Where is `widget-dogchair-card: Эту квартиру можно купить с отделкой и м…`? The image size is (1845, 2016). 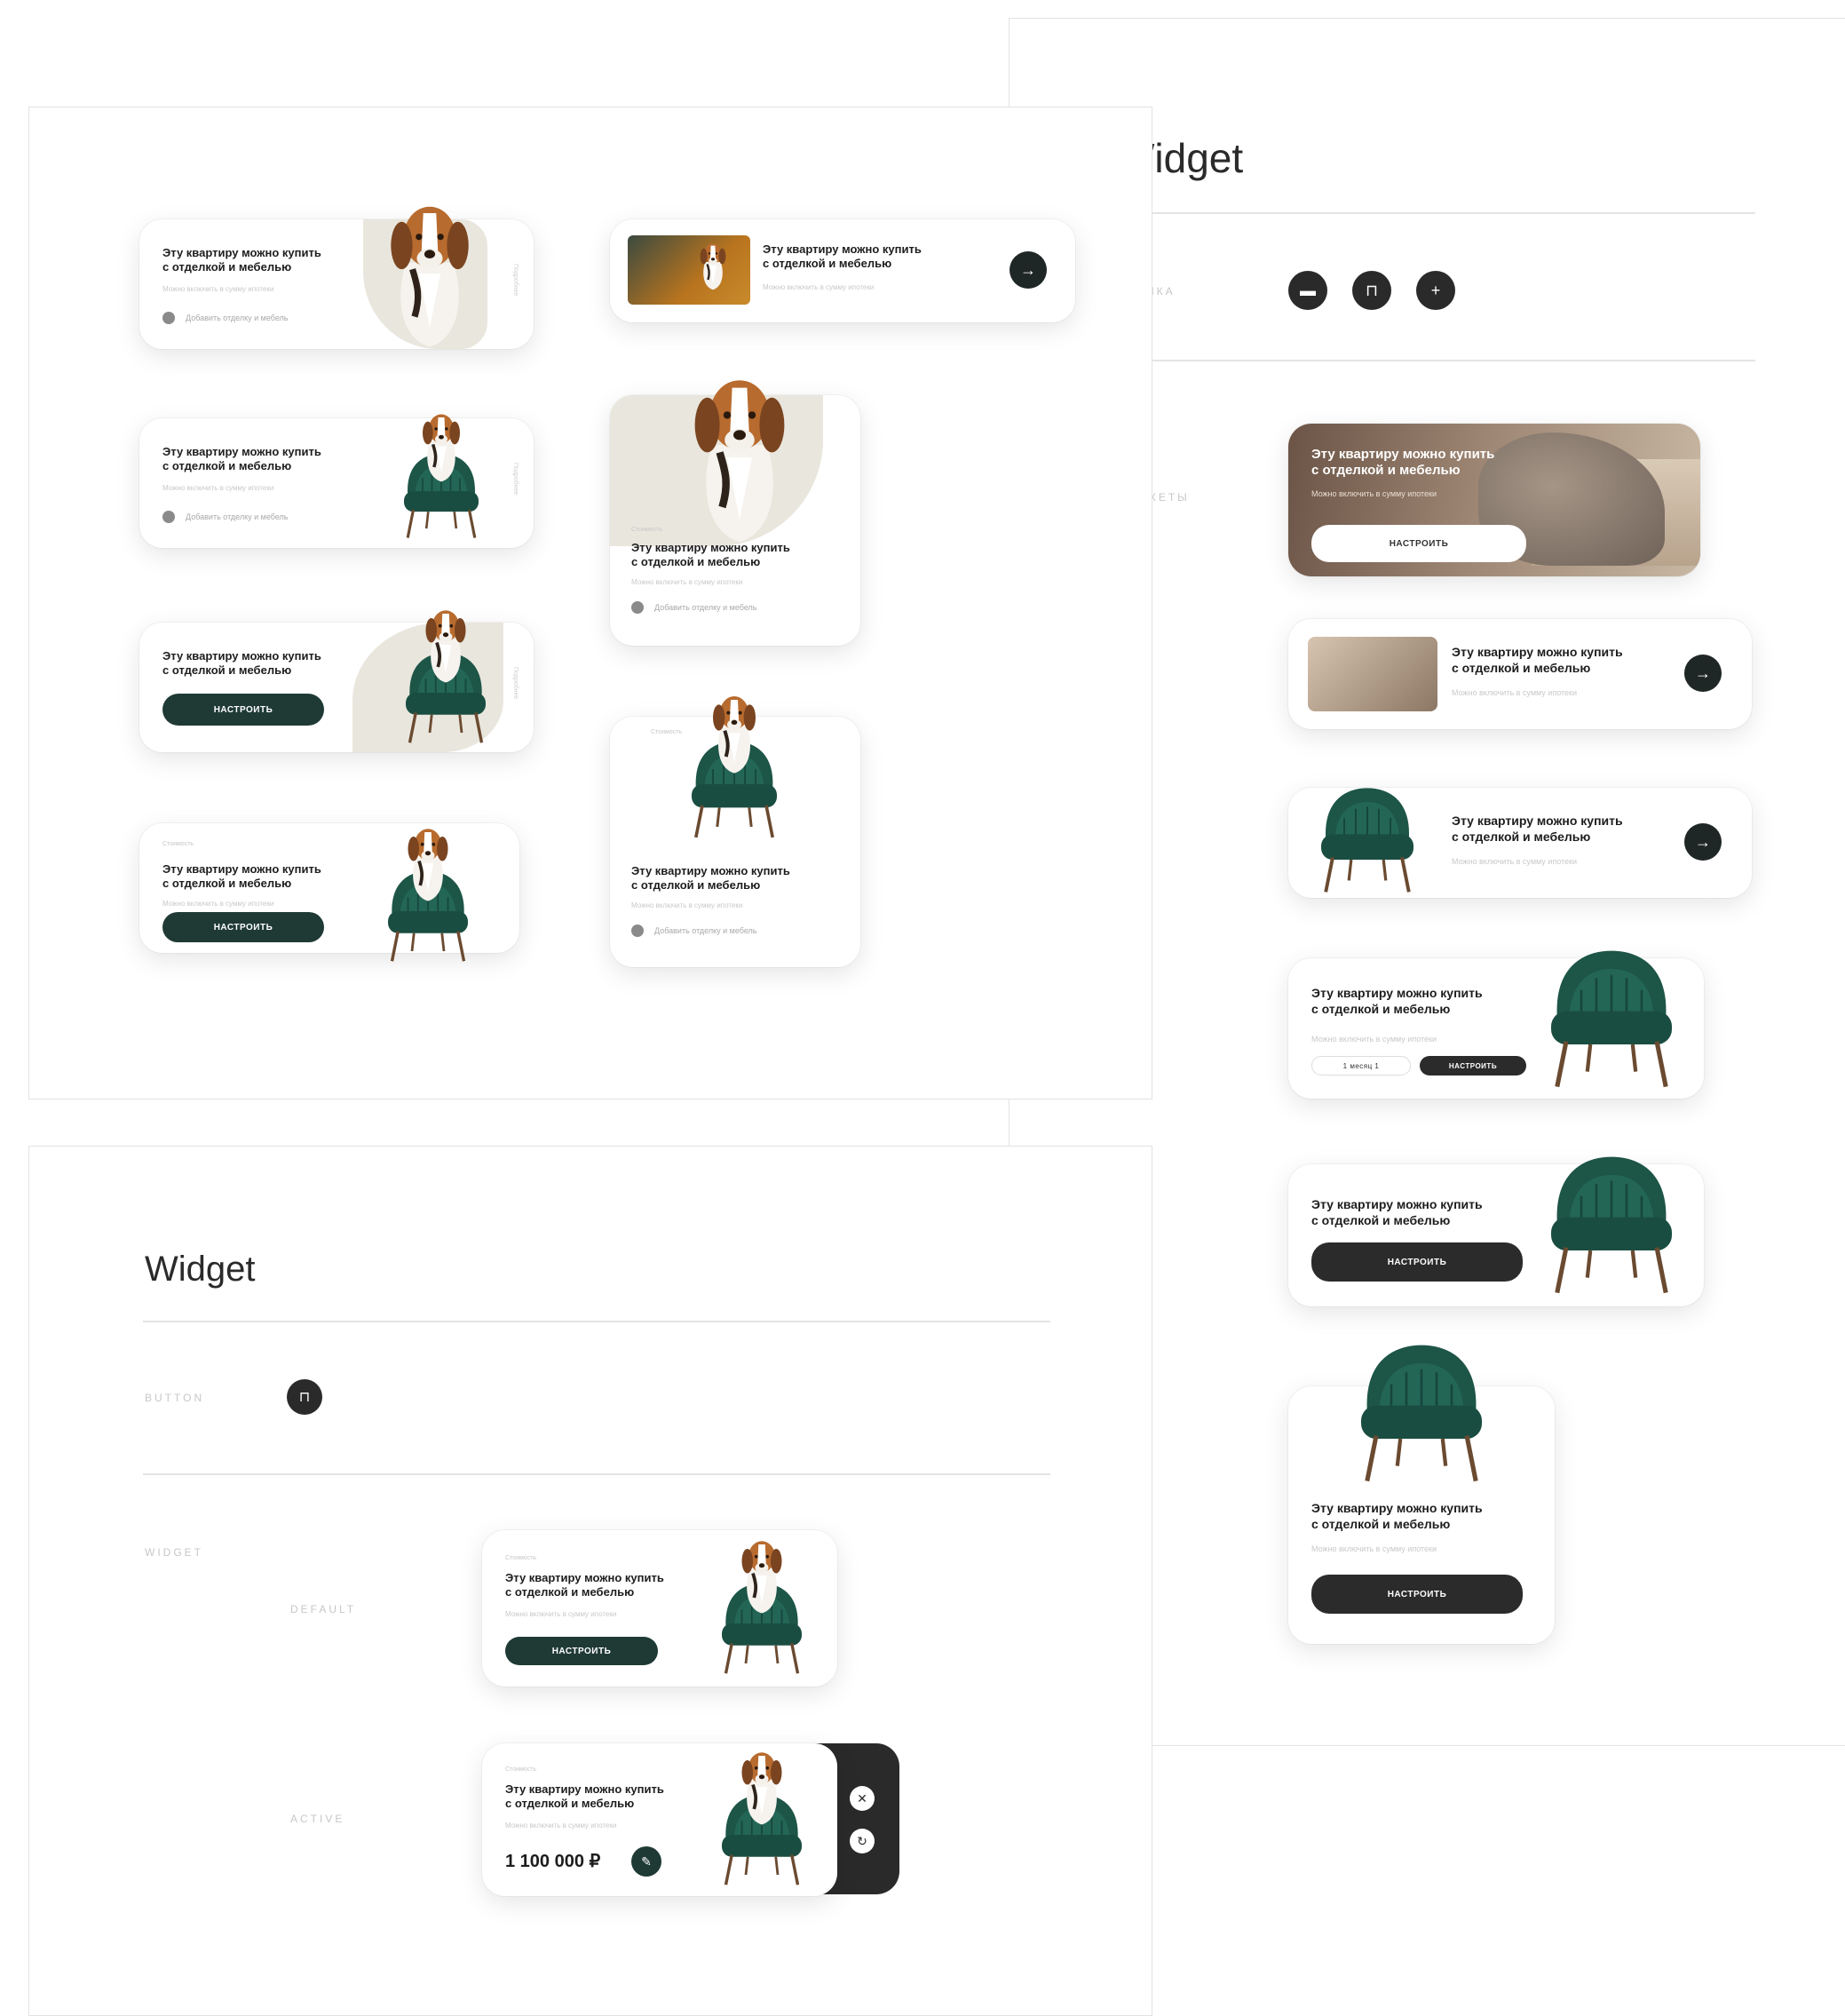 widget-dogchair-card: Эту квартиру можно купить с отделкой и м… is located at coordinates (337, 483).